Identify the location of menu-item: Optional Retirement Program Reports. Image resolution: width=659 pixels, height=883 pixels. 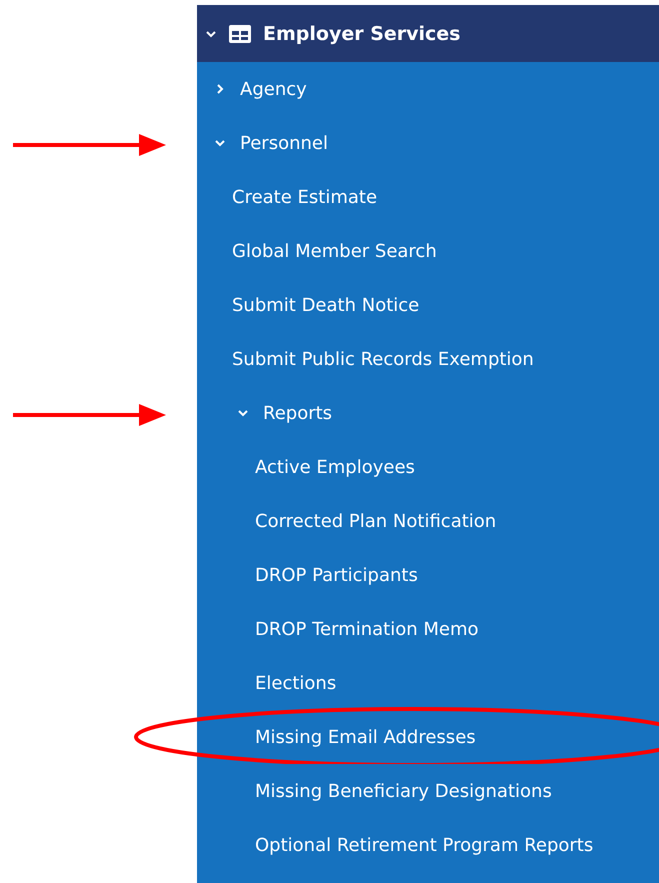
(428, 845).